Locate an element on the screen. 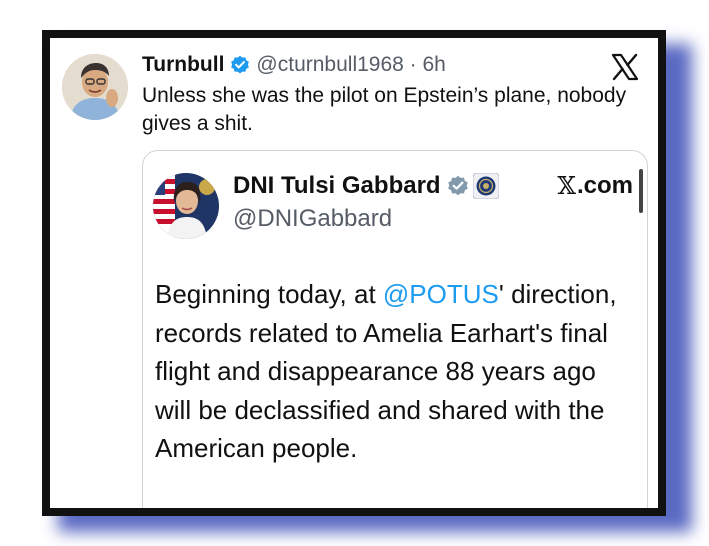 The width and height of the screenshot is (709, 546). x-logo-icon is located at coordinates (625, 67).